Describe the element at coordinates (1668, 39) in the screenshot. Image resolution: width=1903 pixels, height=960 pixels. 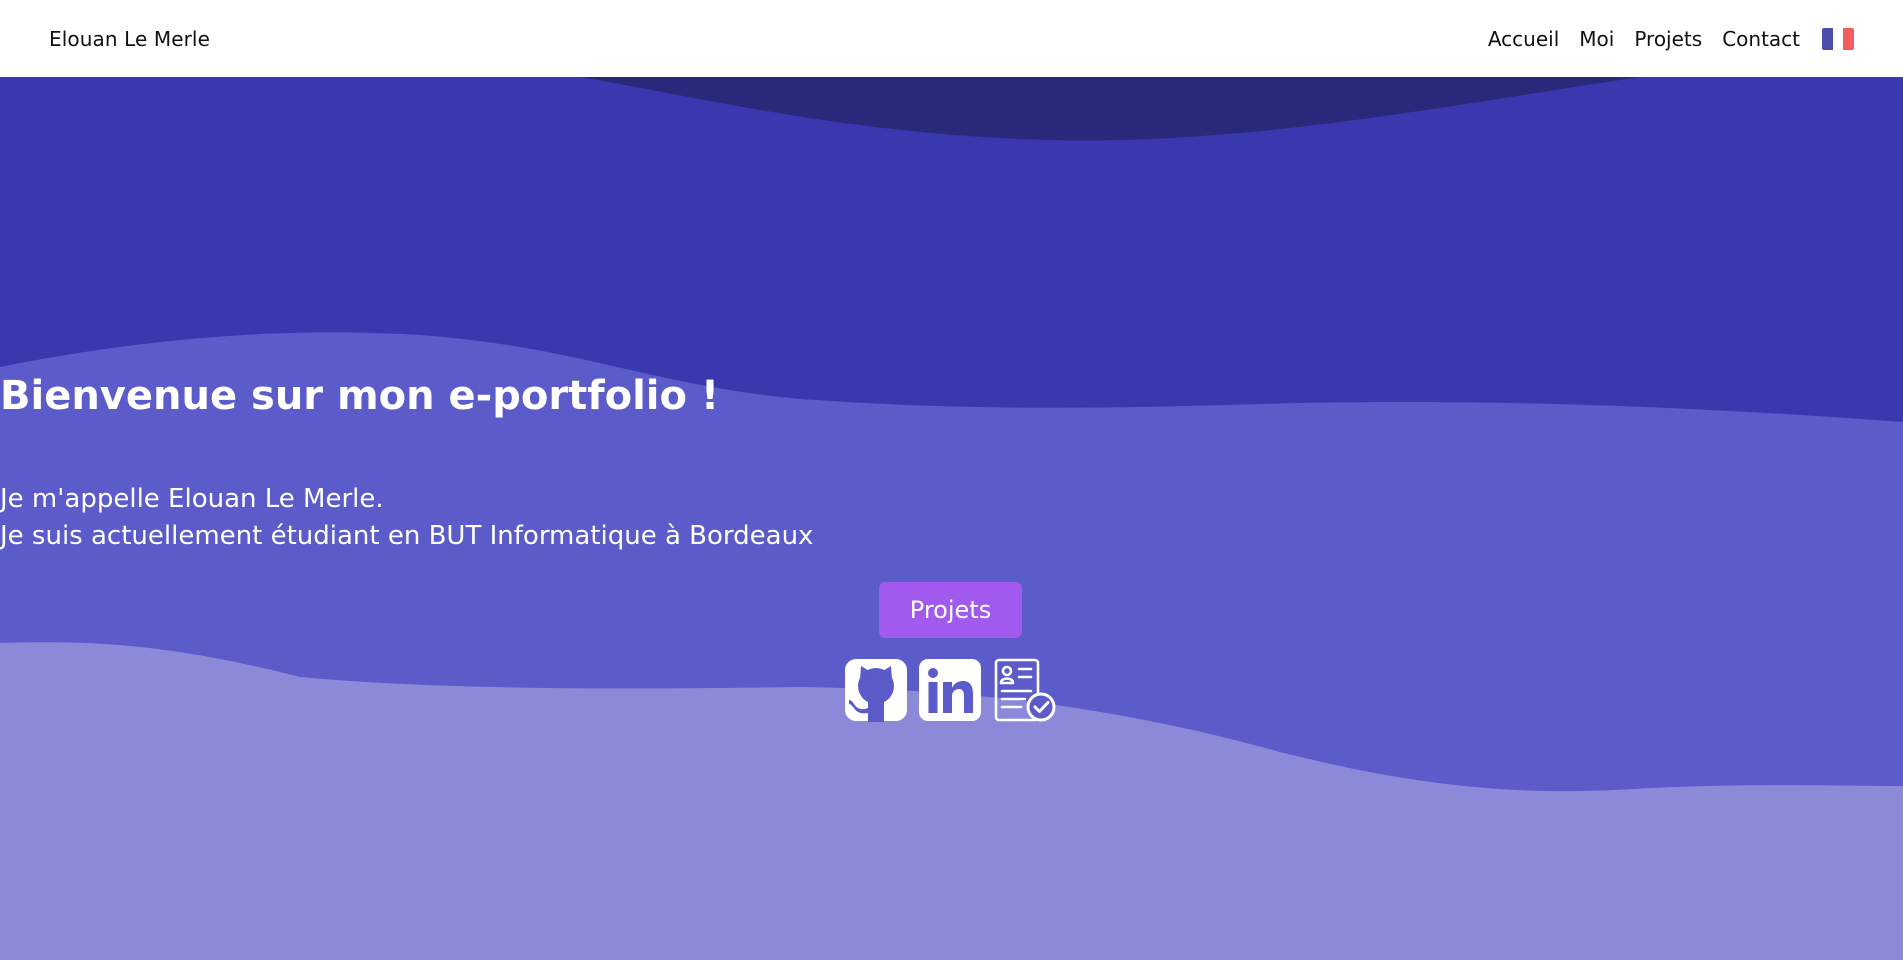
I see `nav-link-projets: Projets` at that location.